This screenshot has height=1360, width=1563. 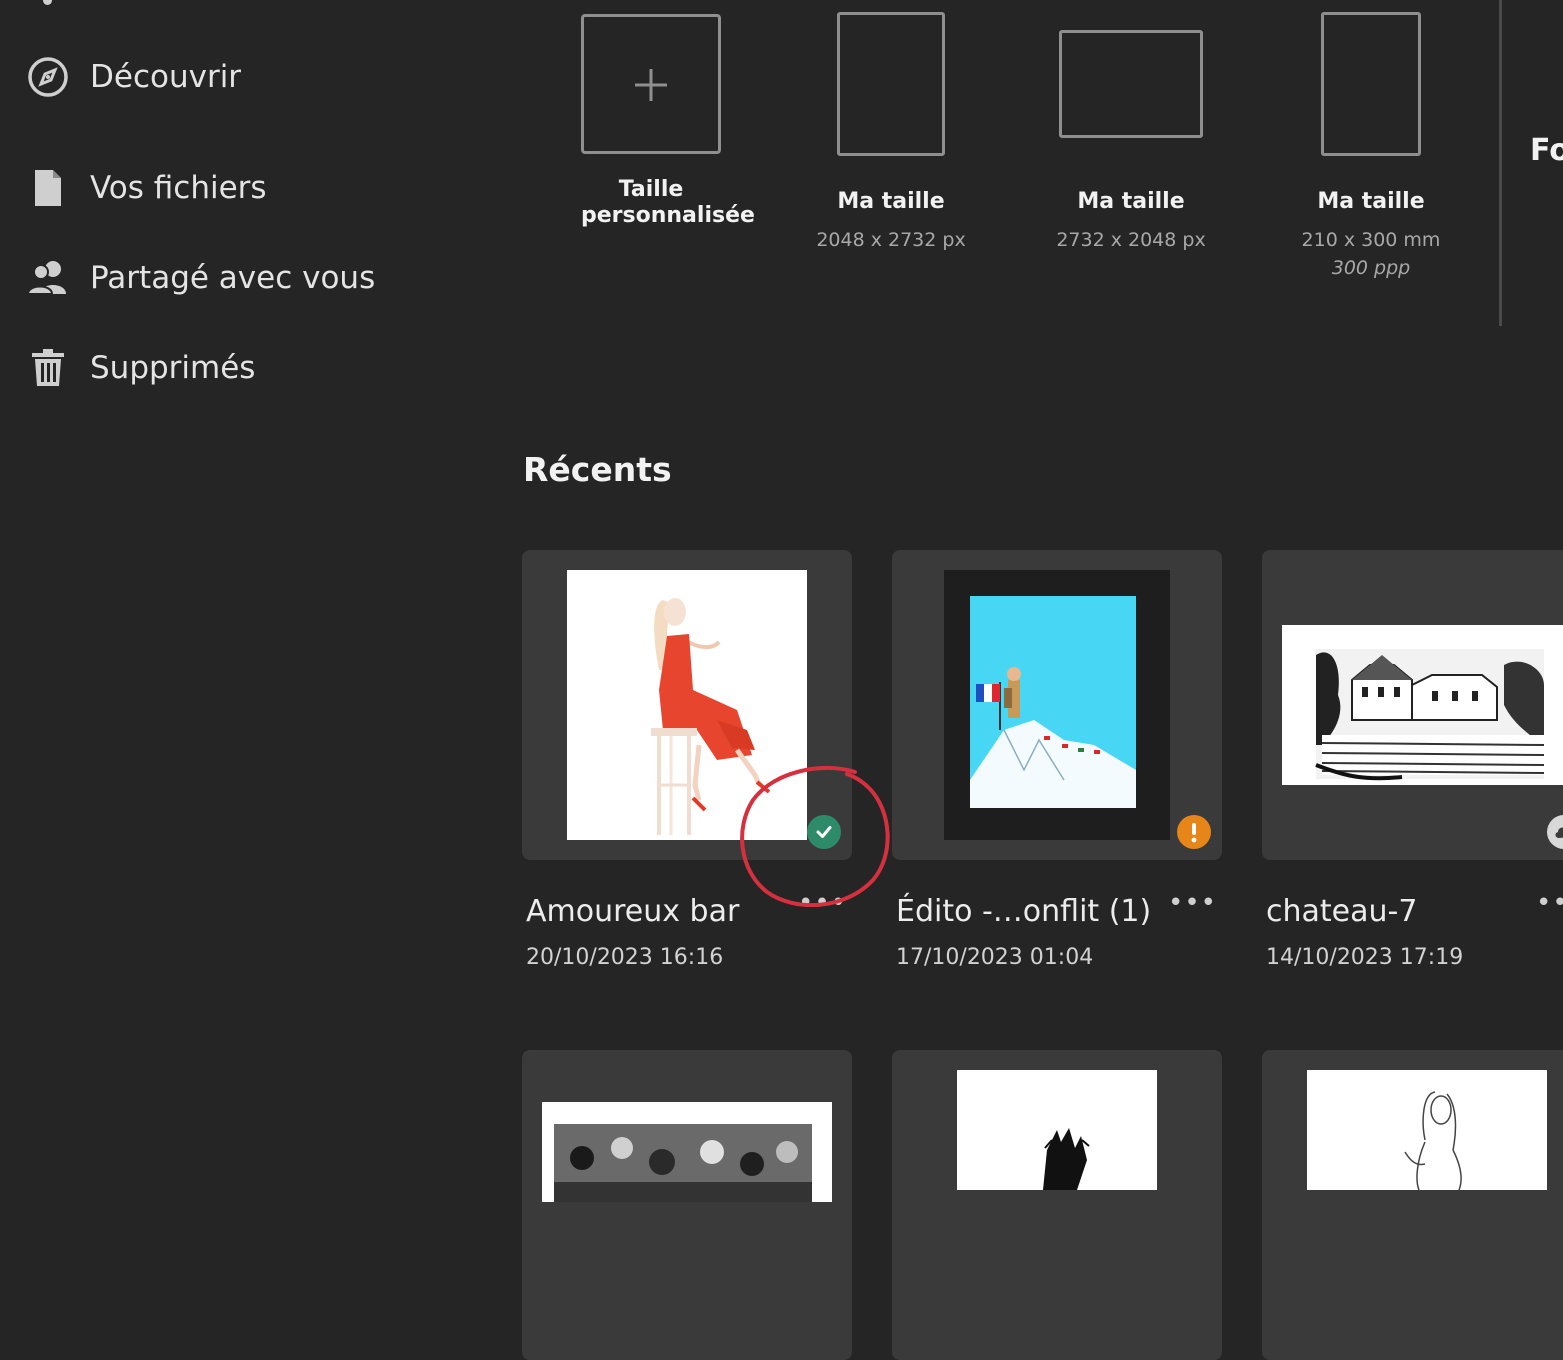 I want to click on section-title-recents: Récents, so click(x=597, y=469).